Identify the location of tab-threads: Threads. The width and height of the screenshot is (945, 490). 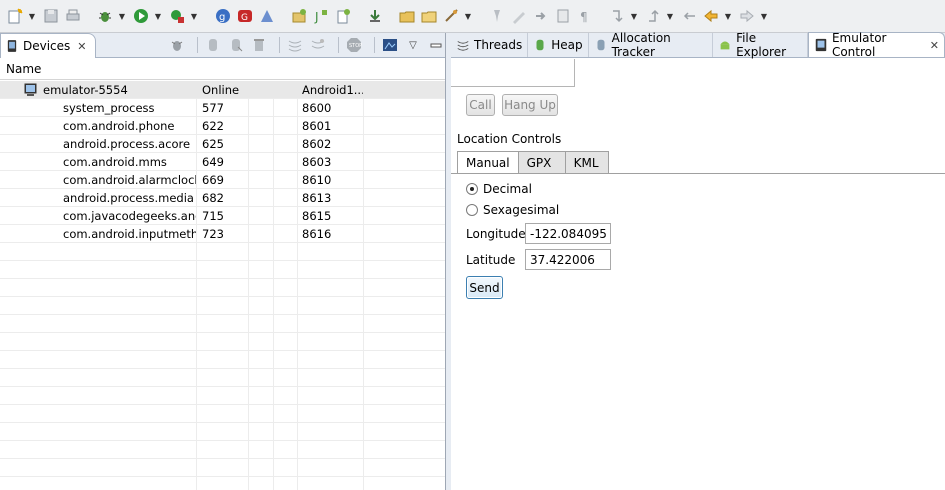
(490, 45).